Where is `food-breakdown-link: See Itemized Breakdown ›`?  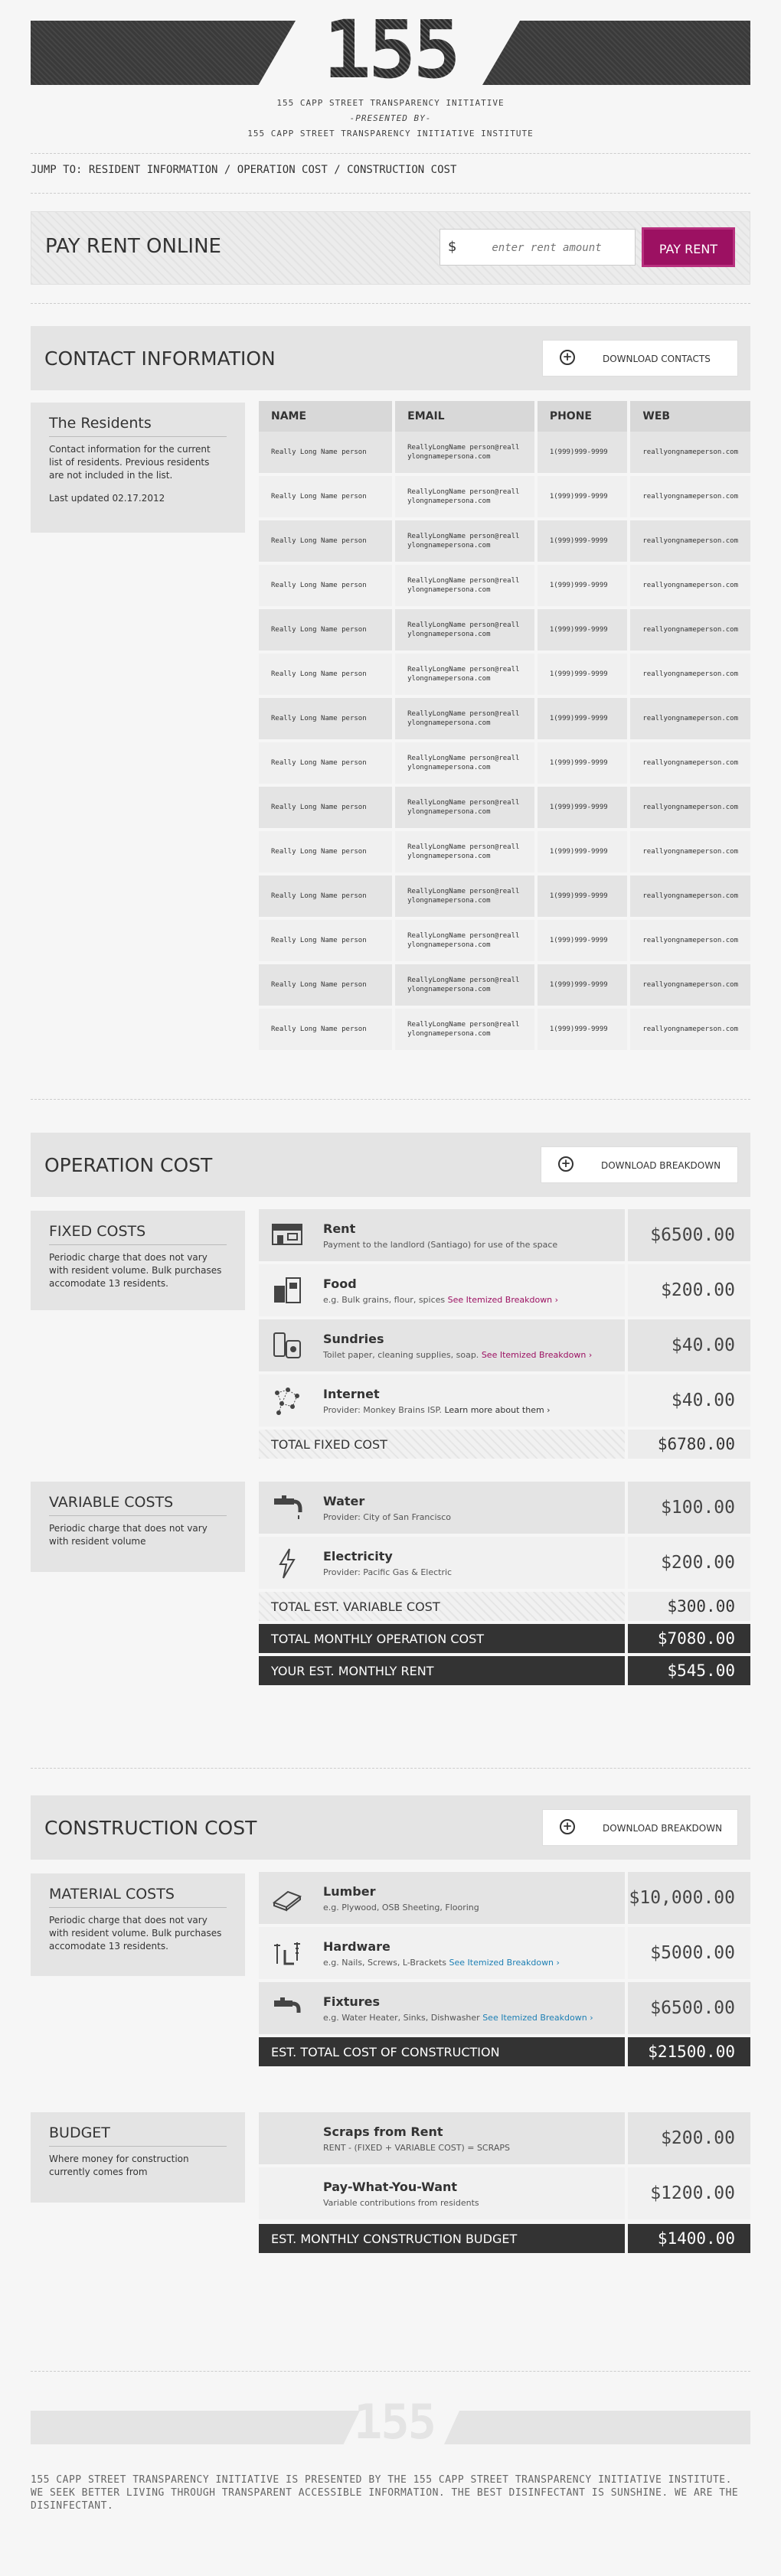
food-breakdown-link: See Itemized Breakdown › is located at coordinates (503, 1300).